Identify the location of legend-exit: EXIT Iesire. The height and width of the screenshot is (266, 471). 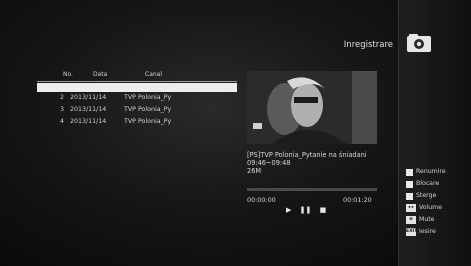
(438, 233).